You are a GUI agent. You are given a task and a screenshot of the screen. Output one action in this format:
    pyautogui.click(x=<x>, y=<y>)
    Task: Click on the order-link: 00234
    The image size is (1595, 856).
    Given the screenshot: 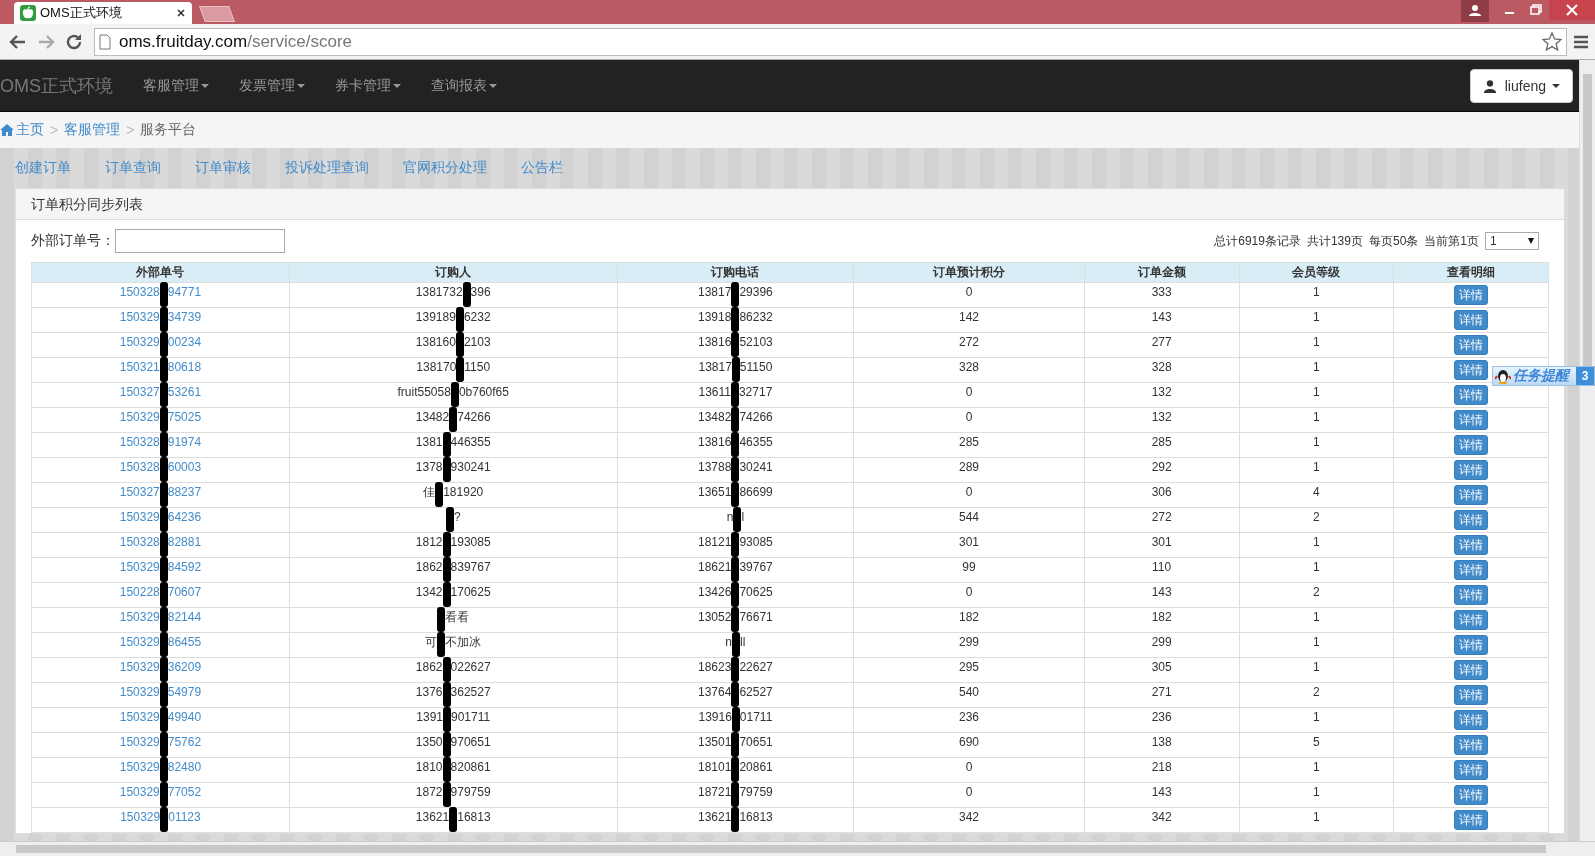 What is the action you would take?
    pyautogui.click(x=184, y=342)
    